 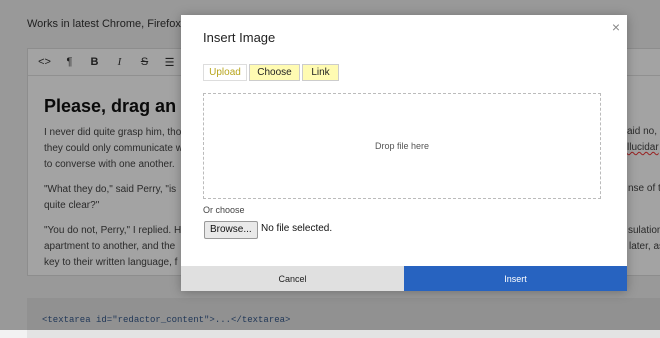 I want to click on modal-title: Insert Image, so click(x=239, y=37).